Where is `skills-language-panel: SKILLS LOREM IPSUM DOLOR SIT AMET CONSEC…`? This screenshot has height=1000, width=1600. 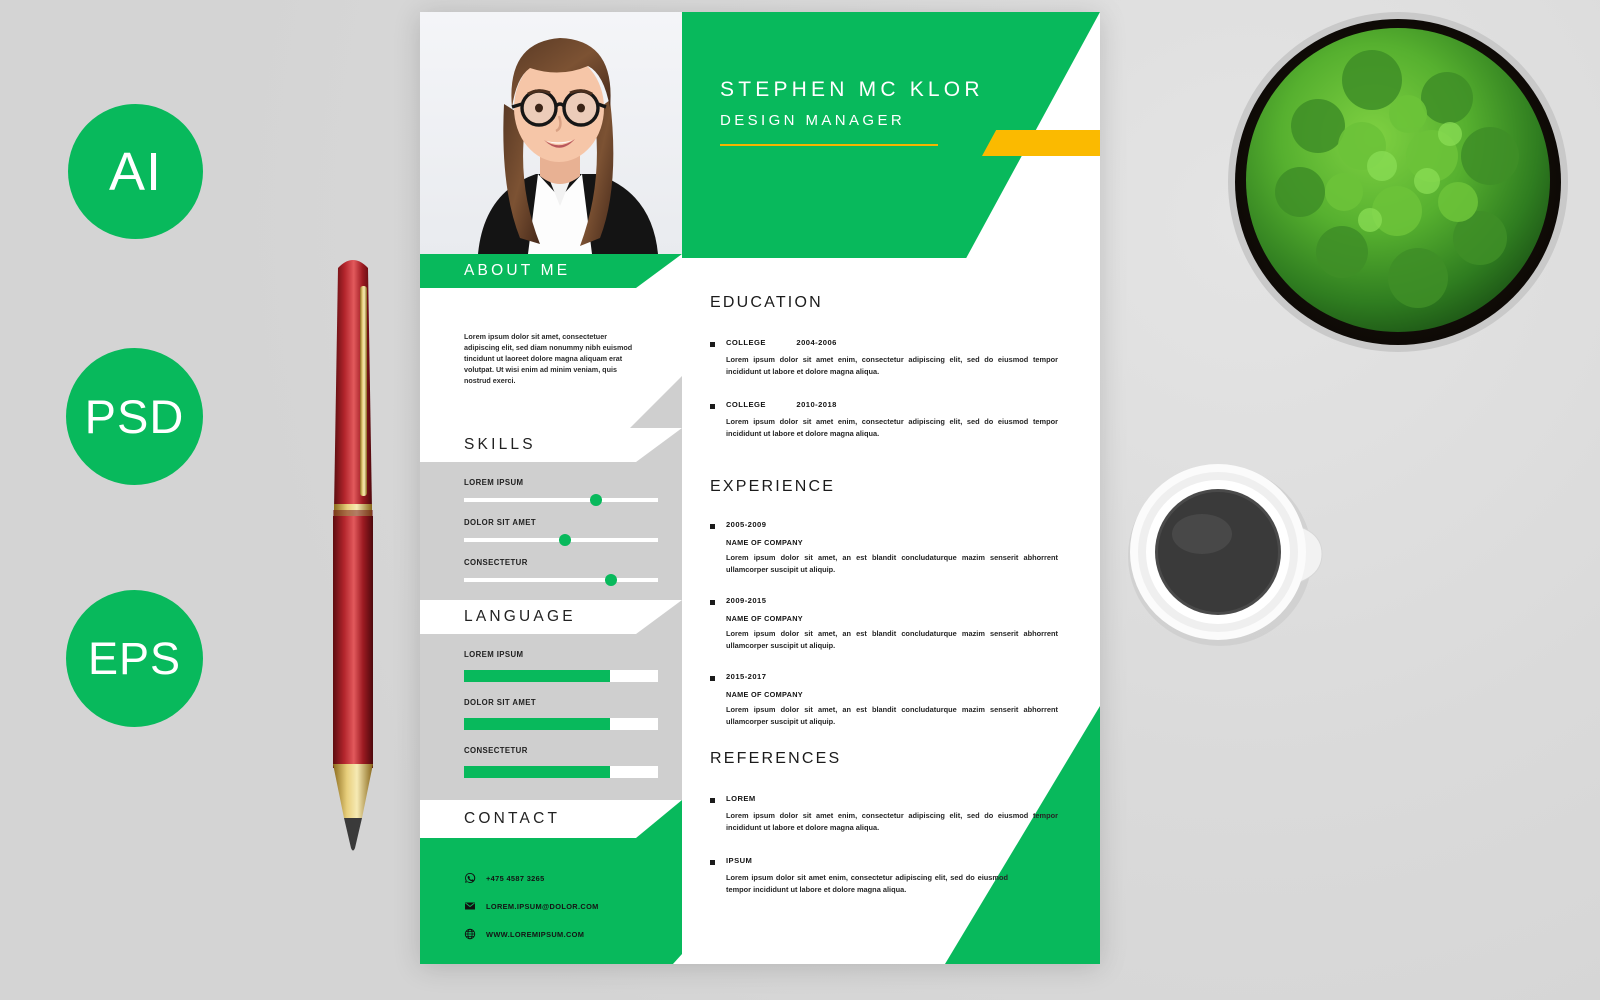 skills-language-panel: SKILLS LOREM IPSUM DOLOR SIT AMET CONSEC… is located at coordinates (551, 614).